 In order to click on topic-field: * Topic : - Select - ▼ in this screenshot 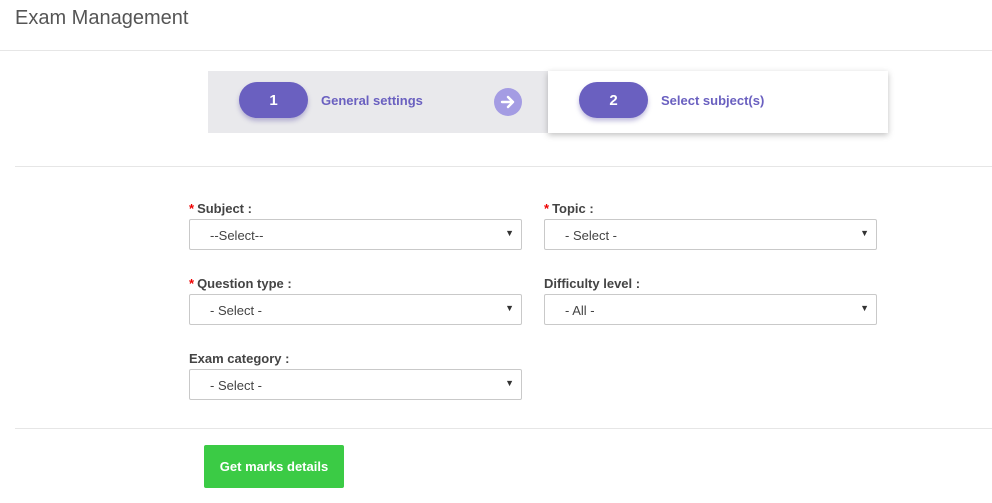, I will do `click(711, 225)`.